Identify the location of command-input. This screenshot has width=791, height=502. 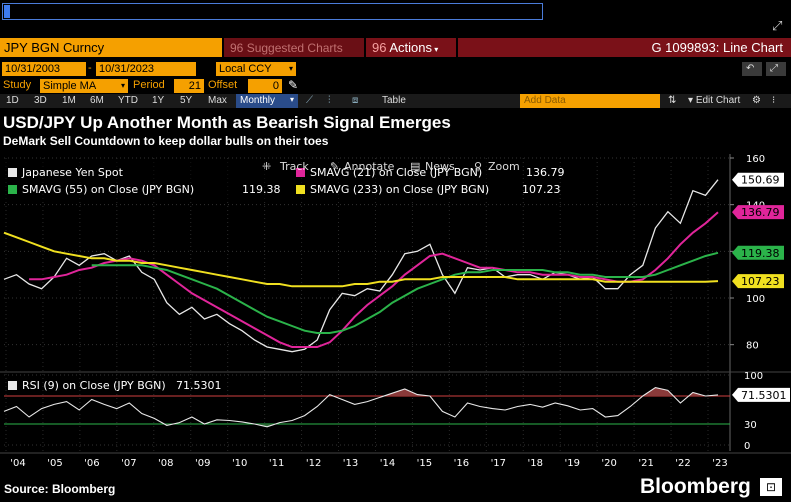
(272, 11).